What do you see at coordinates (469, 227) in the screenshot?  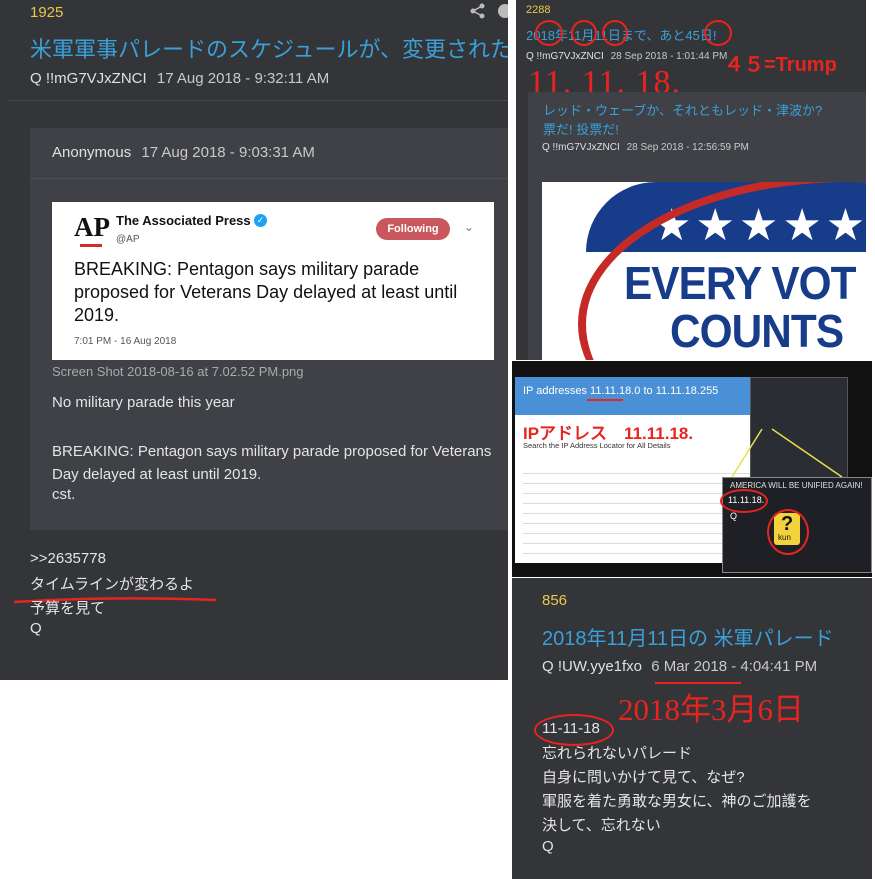 I see `chevron-down-icon: ⌄` at bounding box center [469, 227].